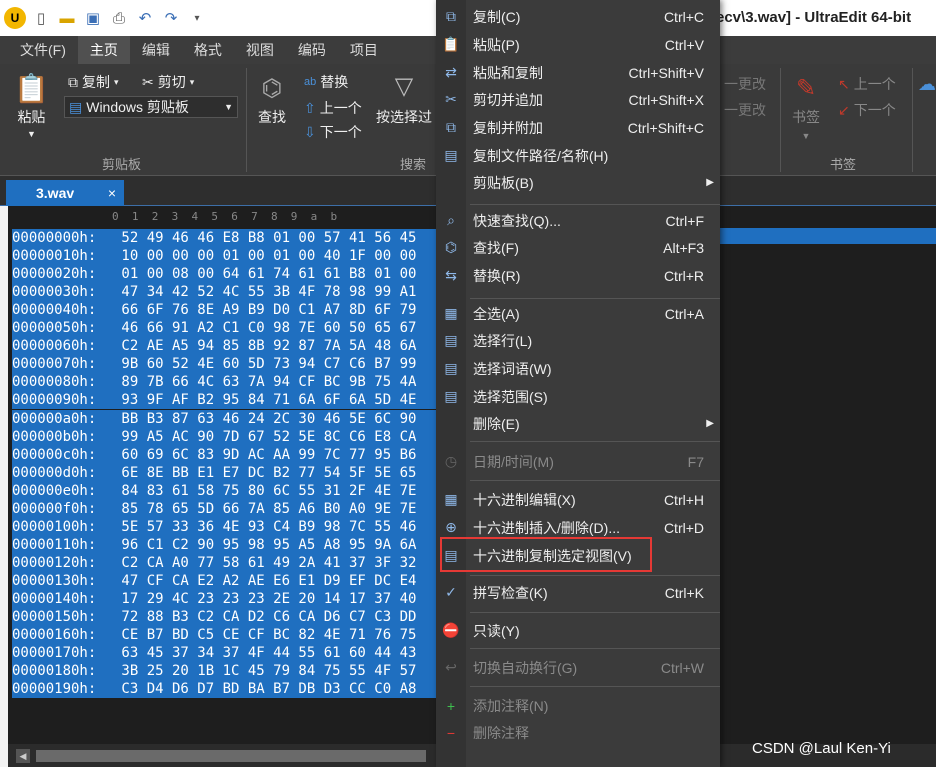  What do you see at coordinates (578, 630) in the screenshot?
I see `menu-item-read-only: ⛔ 只读(Y)` at bounding box center [578, 630].